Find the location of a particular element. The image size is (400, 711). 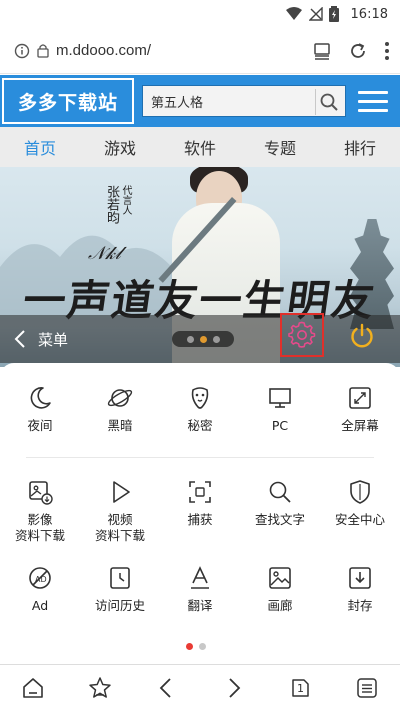

nav-item-games: 游戏 is located at coordinates (120, 147).